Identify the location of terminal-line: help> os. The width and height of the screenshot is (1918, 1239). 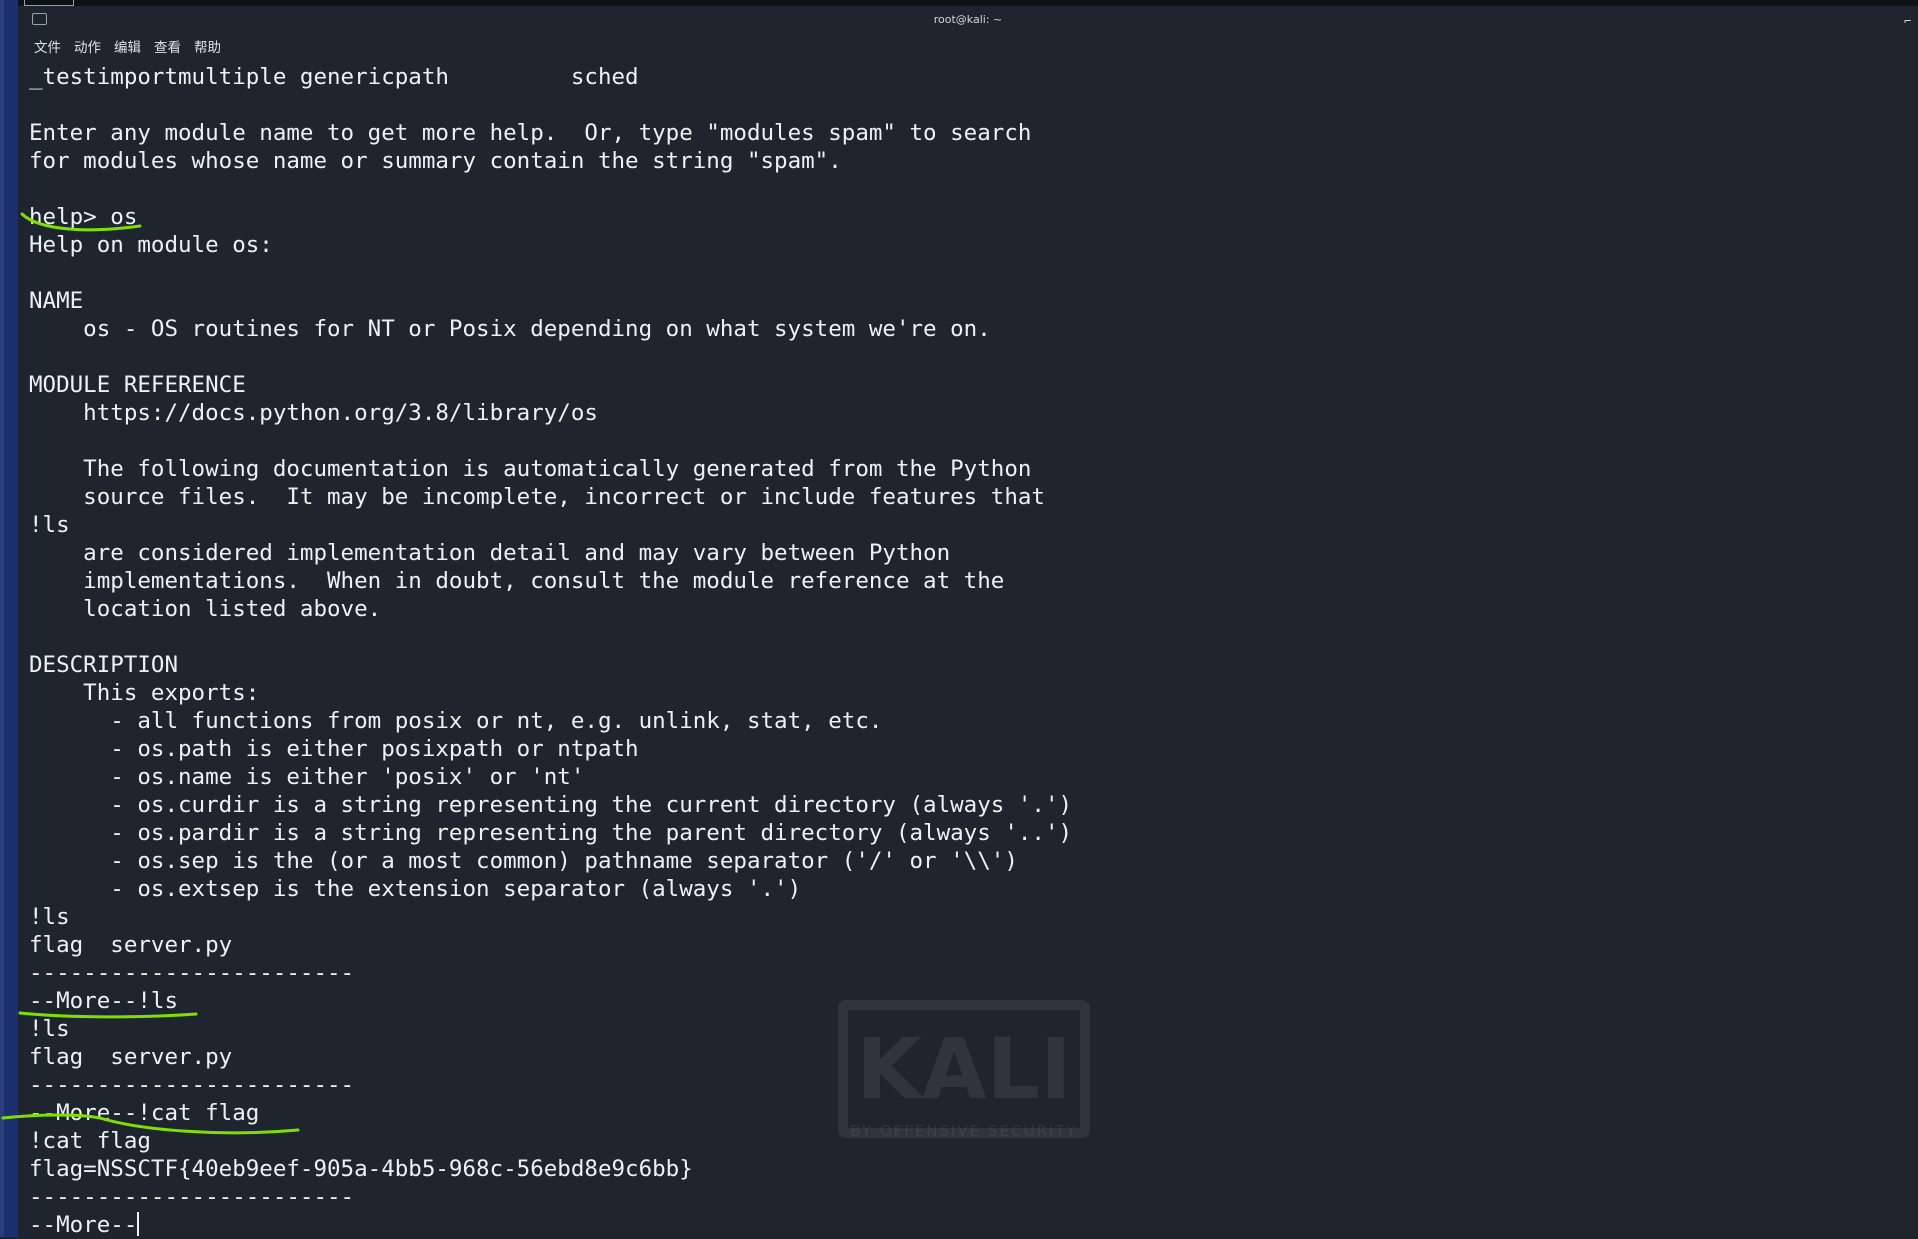
(83, 217).